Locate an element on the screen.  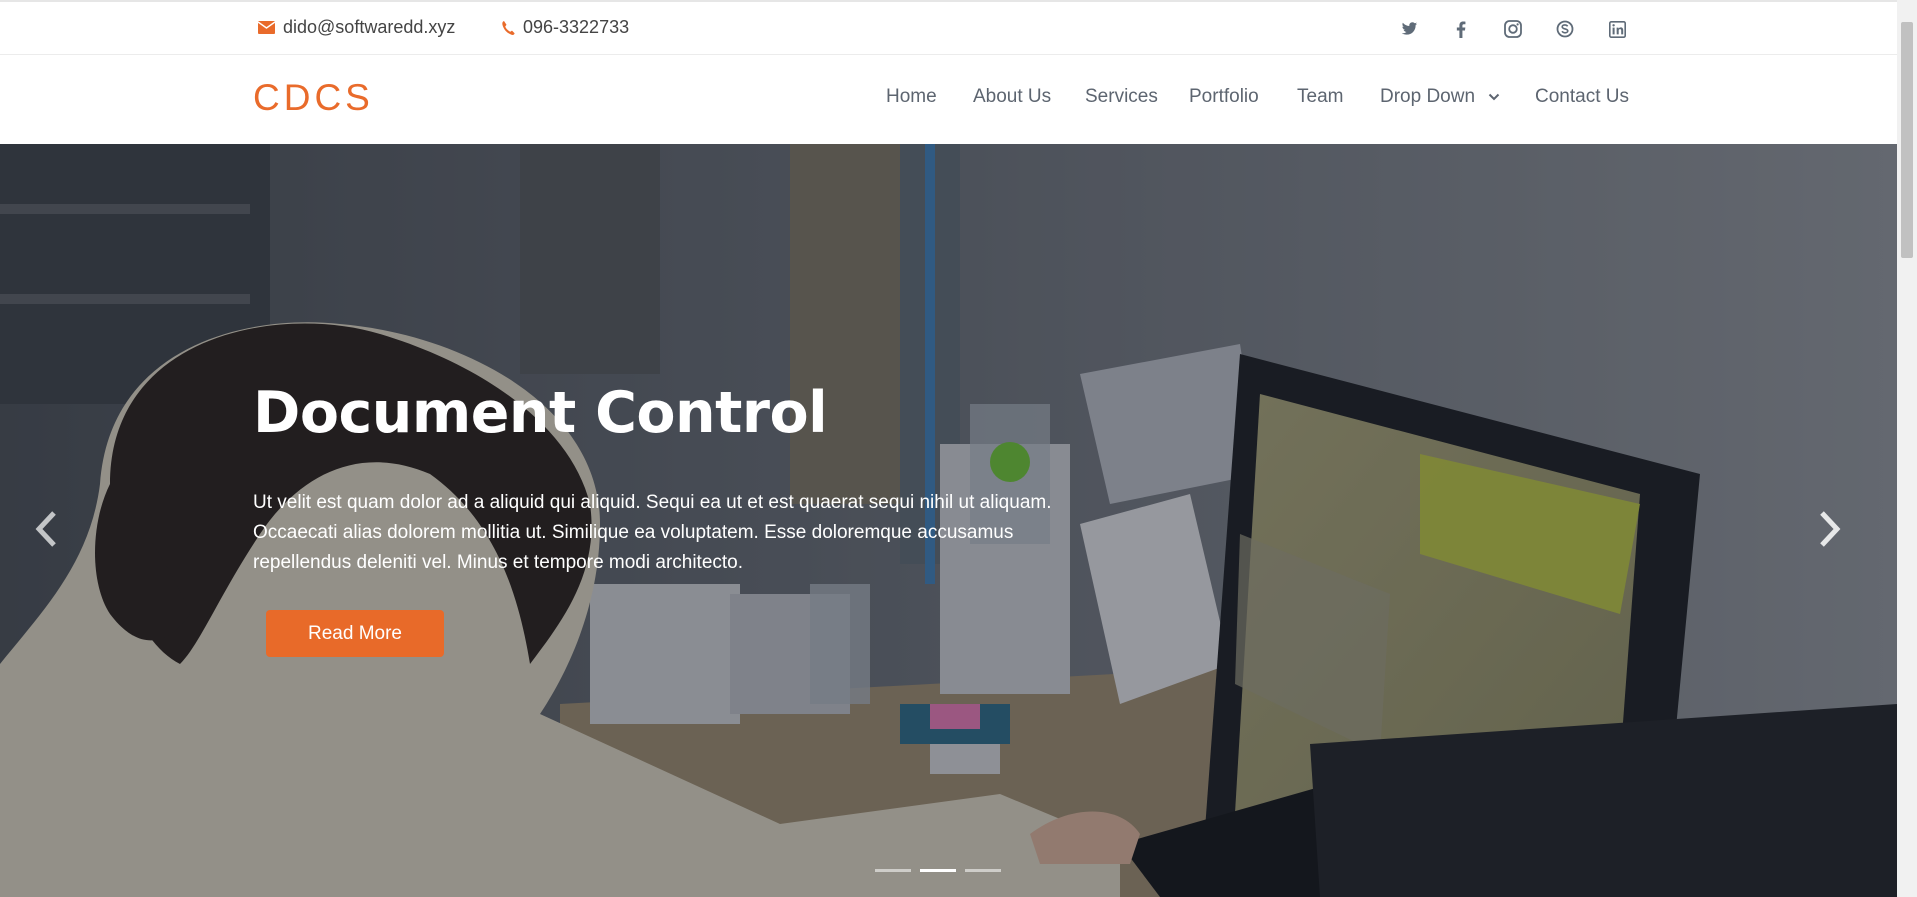
page-scrollbar is located at coordinates (1907, 448).